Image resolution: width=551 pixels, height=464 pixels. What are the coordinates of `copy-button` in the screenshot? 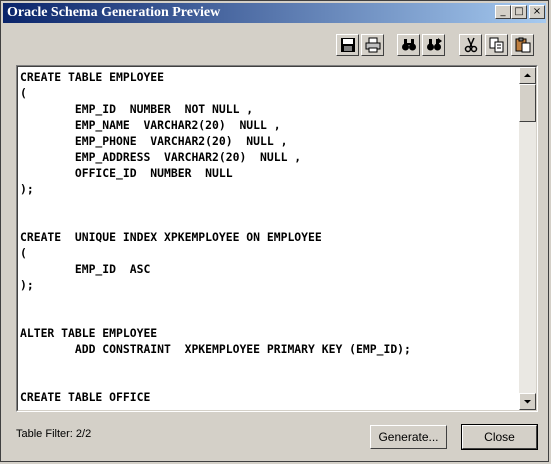 It's located at (496, 45).